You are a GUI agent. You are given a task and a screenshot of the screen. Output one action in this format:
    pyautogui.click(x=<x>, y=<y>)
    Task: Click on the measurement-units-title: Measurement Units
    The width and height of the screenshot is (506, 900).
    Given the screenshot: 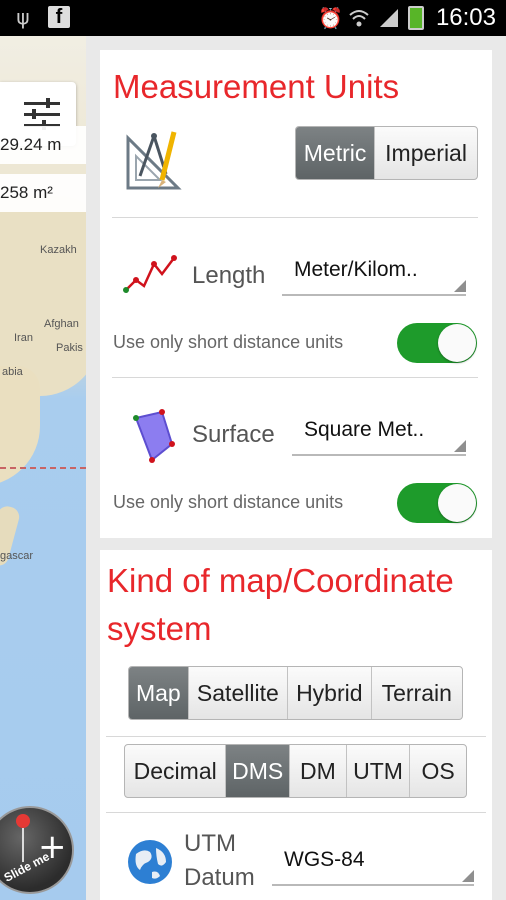 What is the action you would take?
    pyautogui.click(x=256, y=86)
    